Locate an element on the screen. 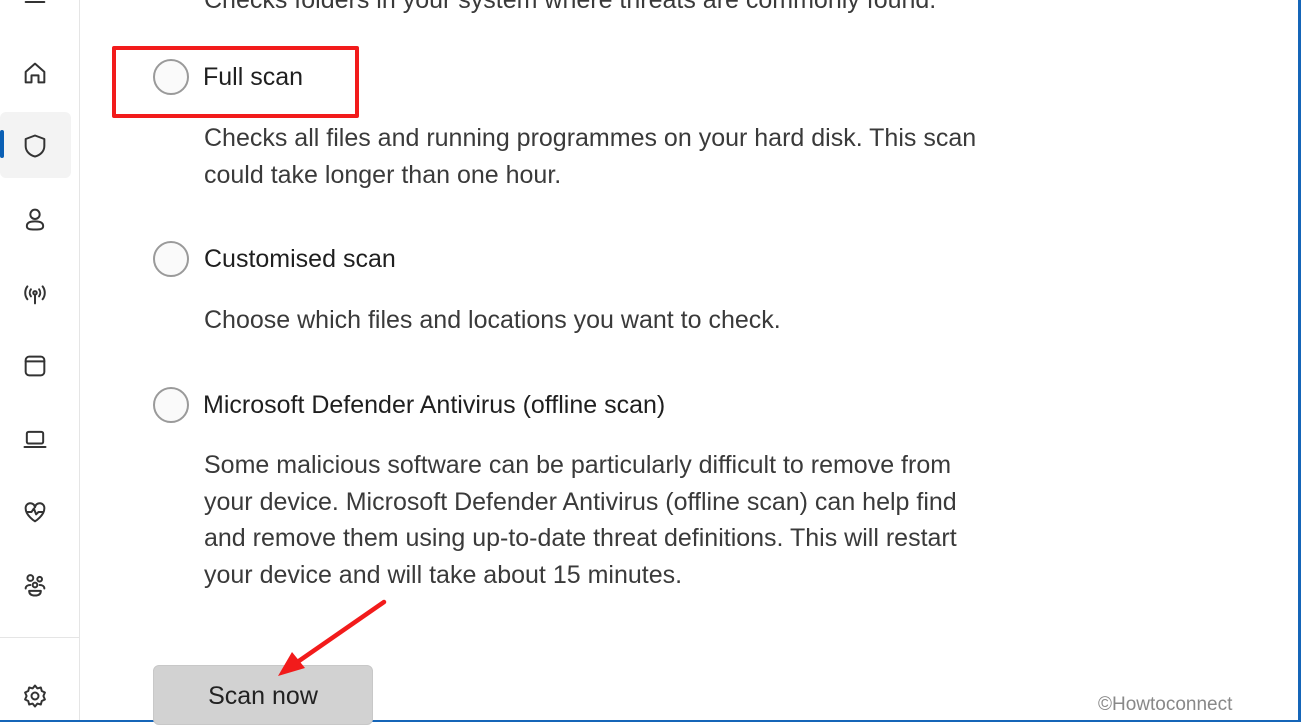  annotation-arrow is located at coordinates (332, 637).